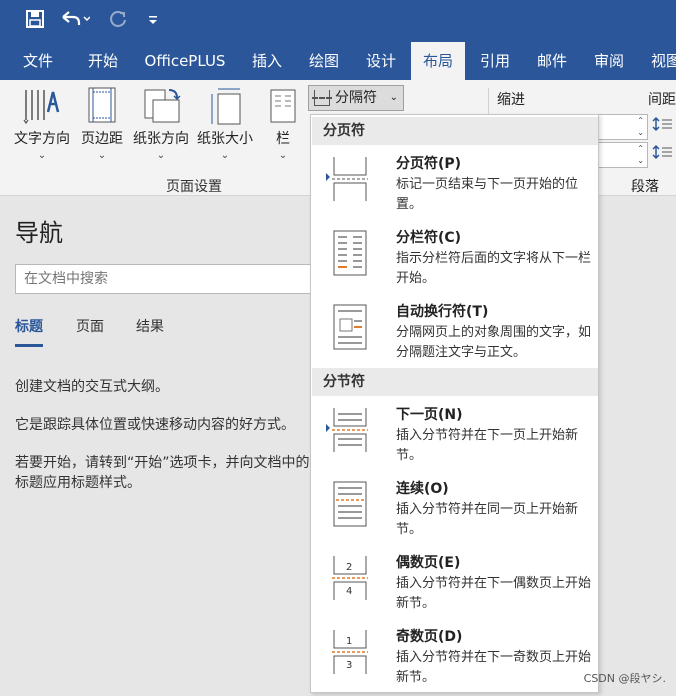  I want to click on section-breaks-section: 分节符, so click(455, 382).